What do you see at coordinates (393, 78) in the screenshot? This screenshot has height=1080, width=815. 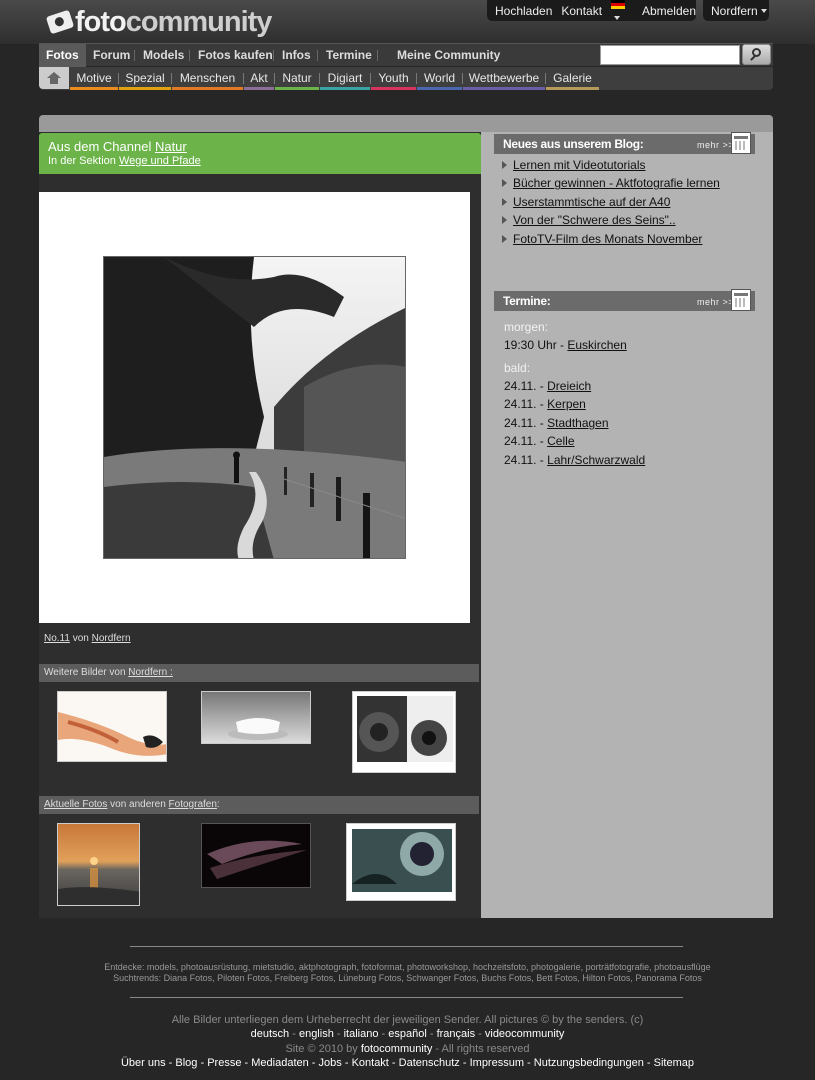 I see `subnav-item-youth: Youth` at bounding box center [393, 78].